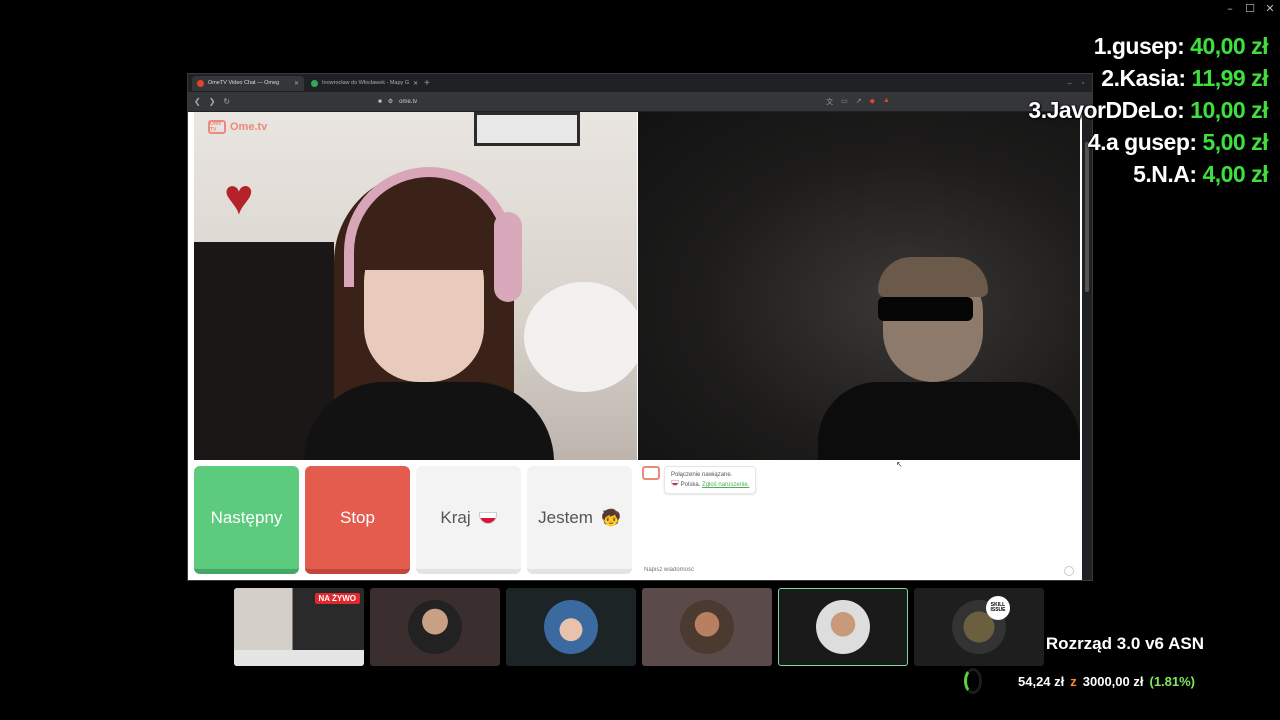 This screenshot has width=1280, height=720. I want to click on url-text: ome.tv, so click(408, 101).